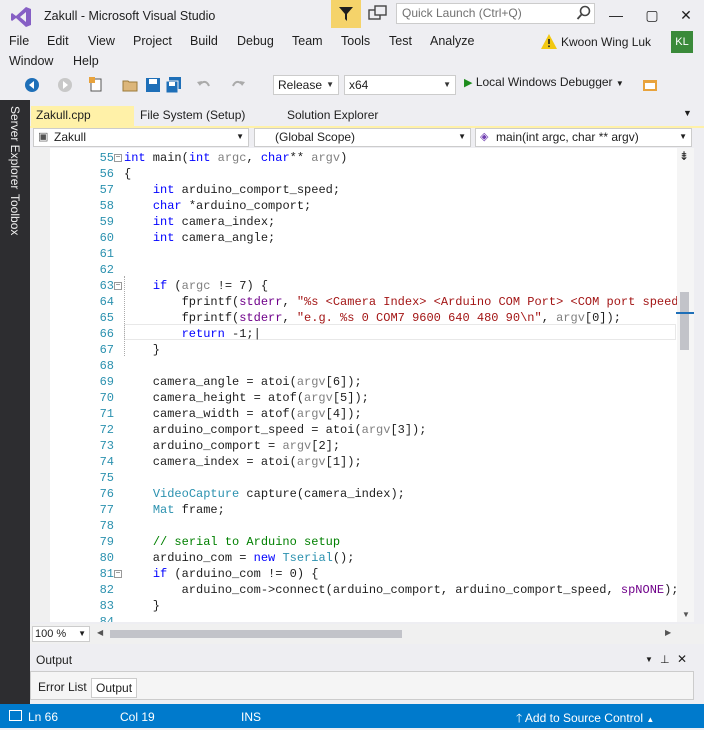  Describe the element at coordinates (355, 174) in the screenshot. I see `code-line: 56 {` at that location.